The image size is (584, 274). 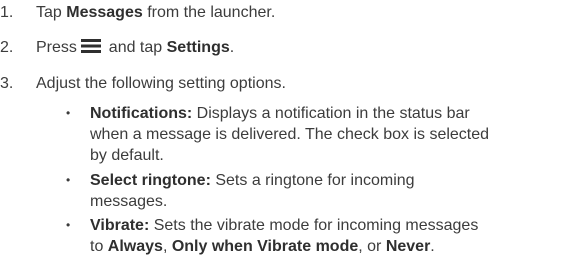 I want to click on step-number: 1., so click(x=7, y=12).